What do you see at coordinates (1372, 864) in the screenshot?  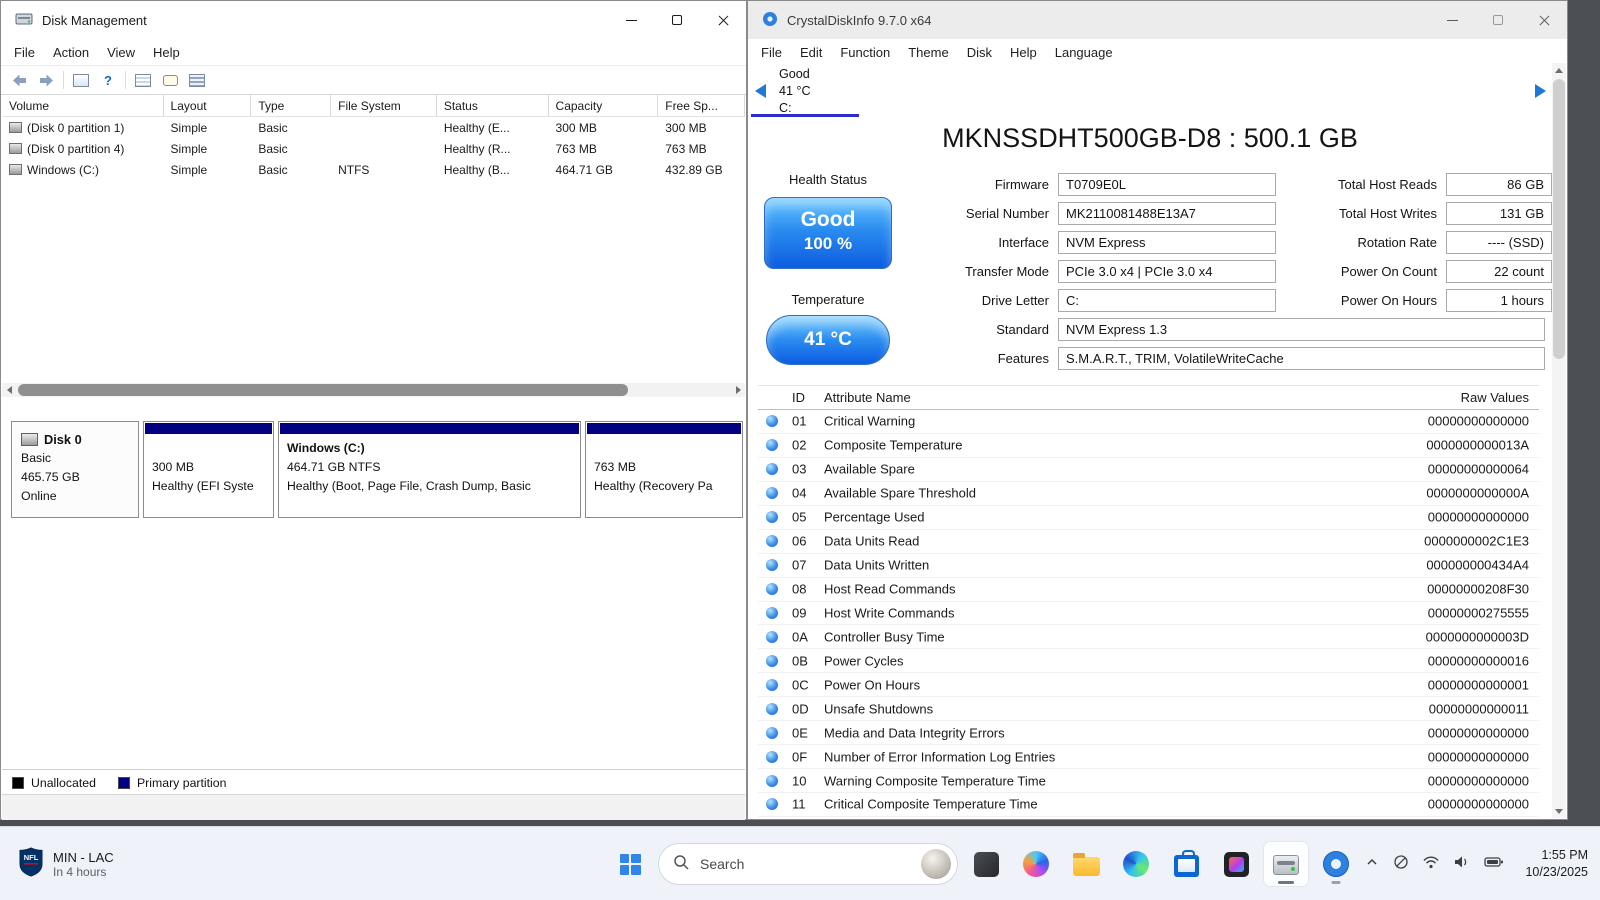 I see `tray-chevron-icon` at bounding box center [1372, 864].